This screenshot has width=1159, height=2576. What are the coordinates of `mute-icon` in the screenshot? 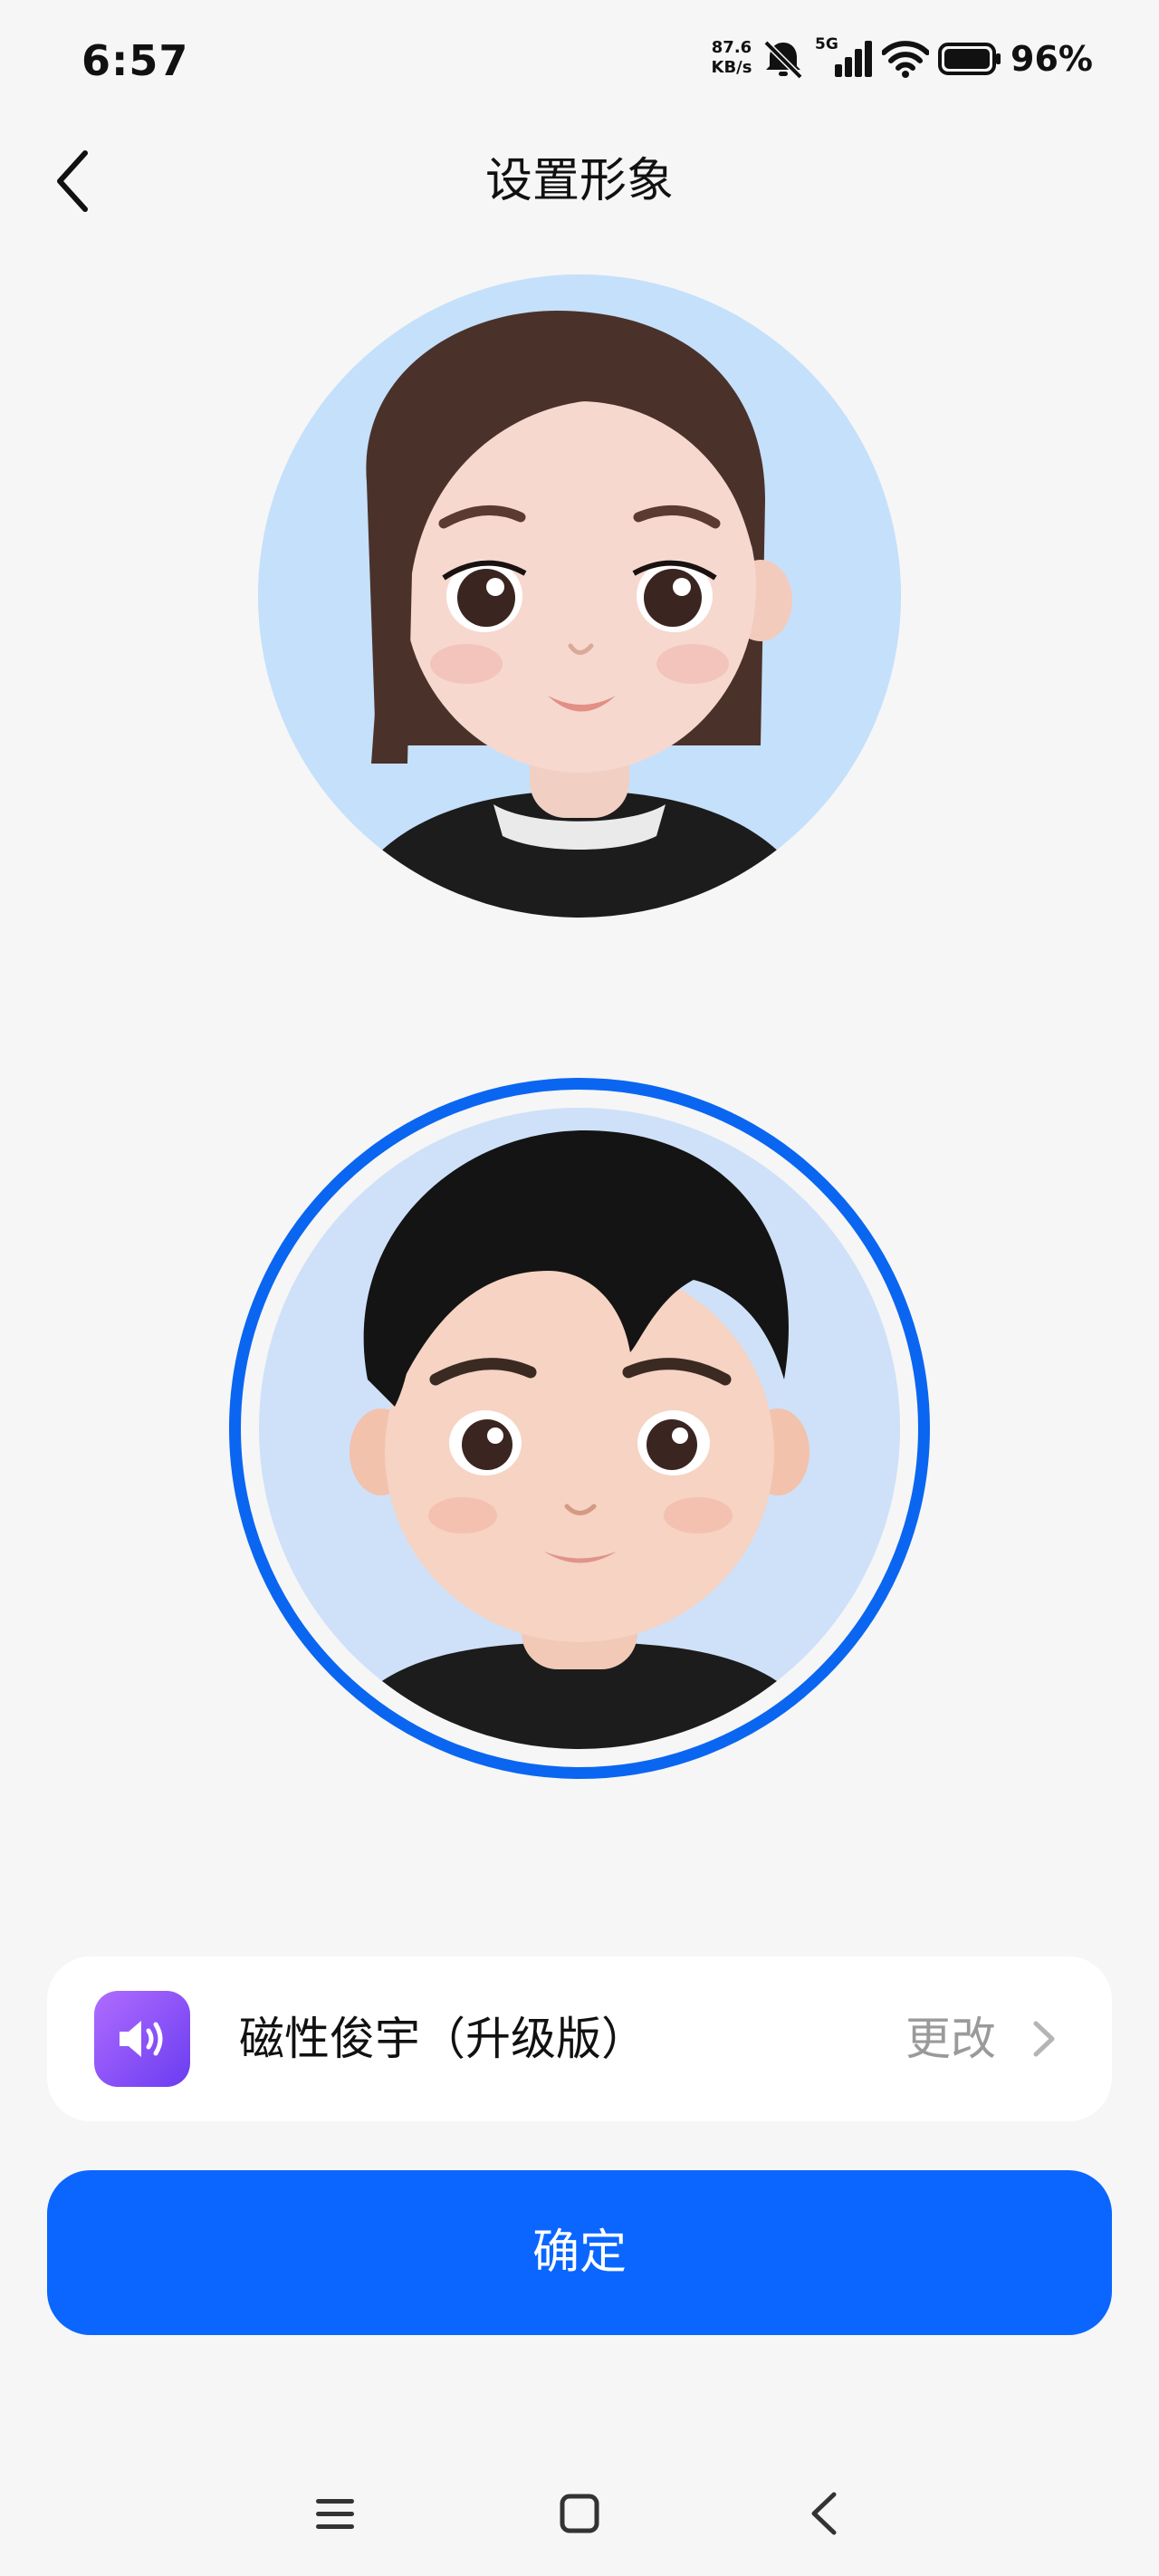 It's located at (783, 59).